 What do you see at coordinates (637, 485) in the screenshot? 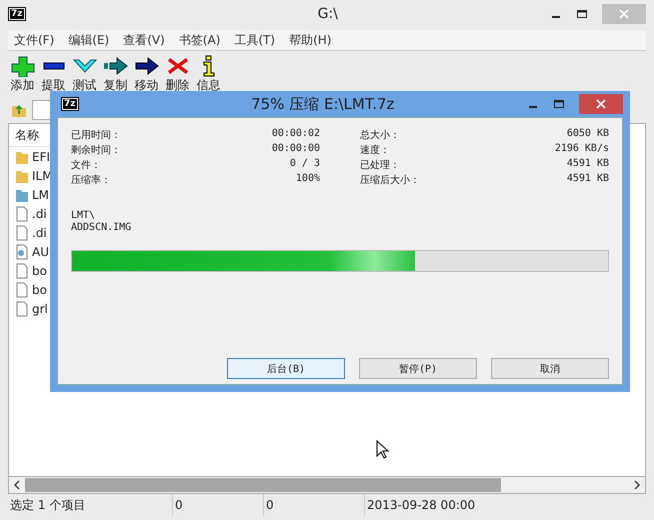
I see `scroll-right-icon` at bounding box center [637, 485].